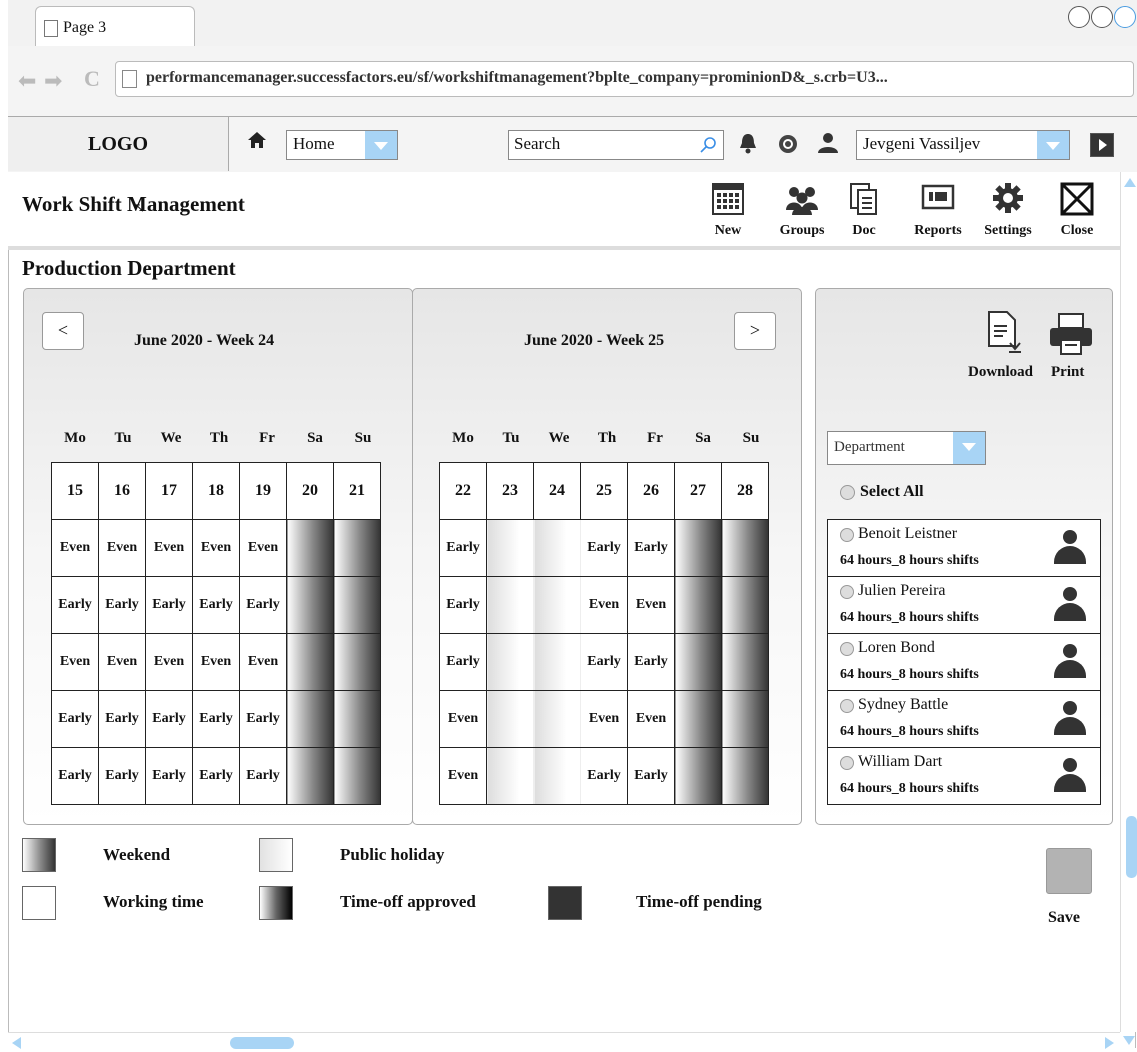  I want to click on employee-row: Benoit Leistner 64 hours_8 hours shifts, so click(964, 548).